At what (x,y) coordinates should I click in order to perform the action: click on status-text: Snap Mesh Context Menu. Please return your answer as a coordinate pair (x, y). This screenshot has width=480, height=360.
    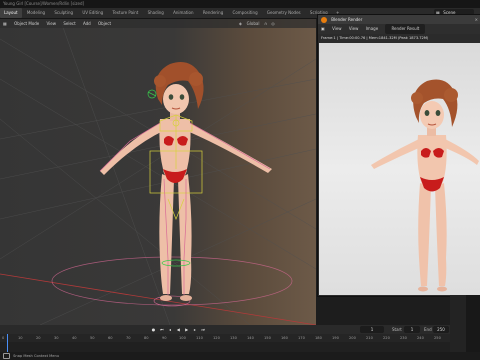
    Looking at the image, I should click on (36, 356).